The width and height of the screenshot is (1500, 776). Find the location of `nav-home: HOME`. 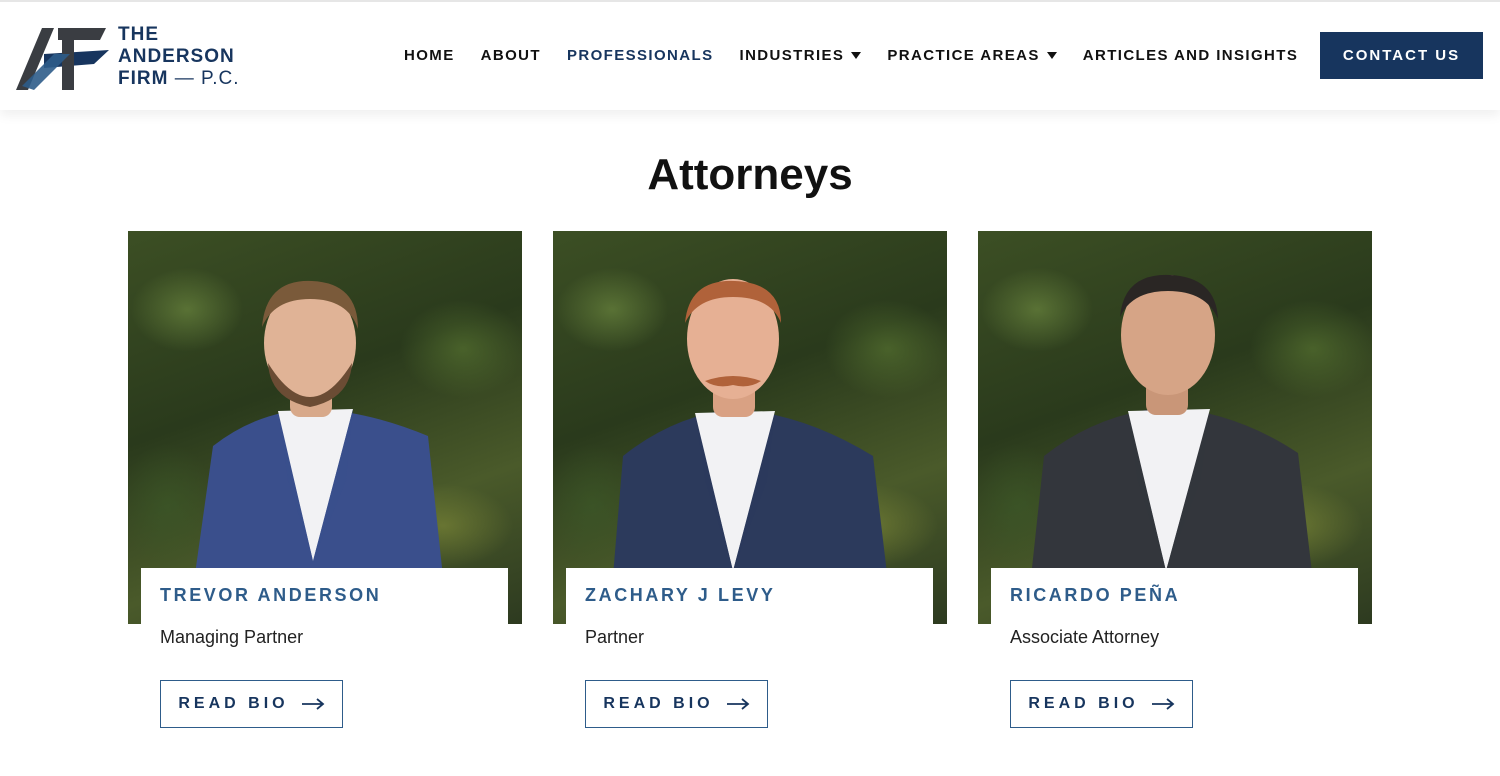

nav-home: HOME is located at coordinates (429, 55).